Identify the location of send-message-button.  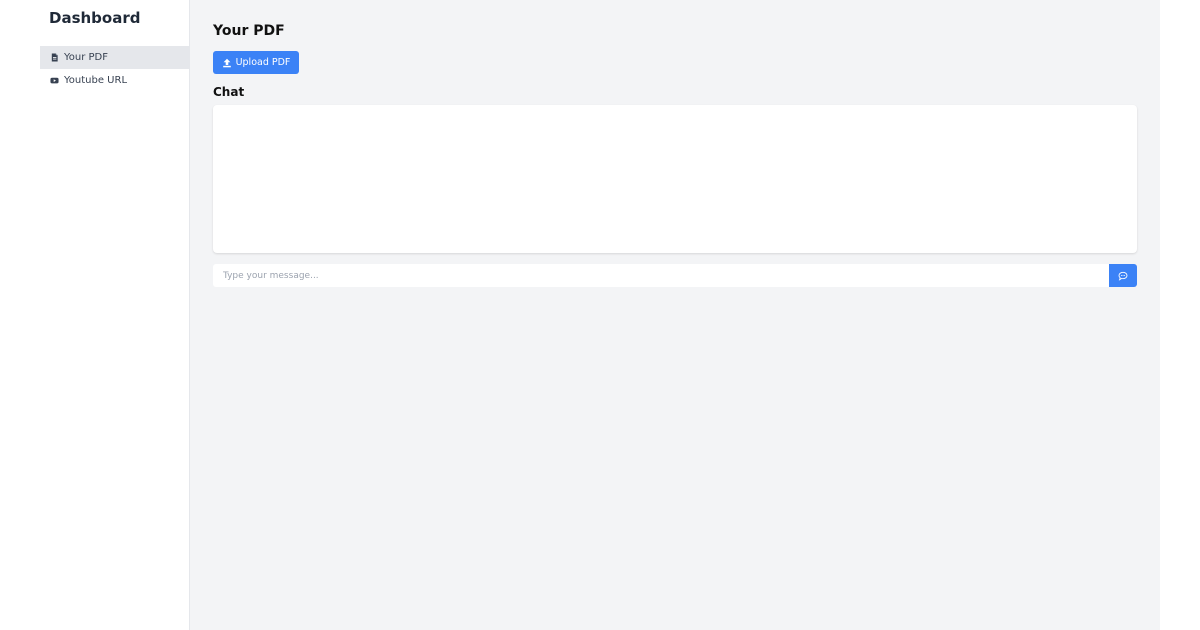
(1123, 275).